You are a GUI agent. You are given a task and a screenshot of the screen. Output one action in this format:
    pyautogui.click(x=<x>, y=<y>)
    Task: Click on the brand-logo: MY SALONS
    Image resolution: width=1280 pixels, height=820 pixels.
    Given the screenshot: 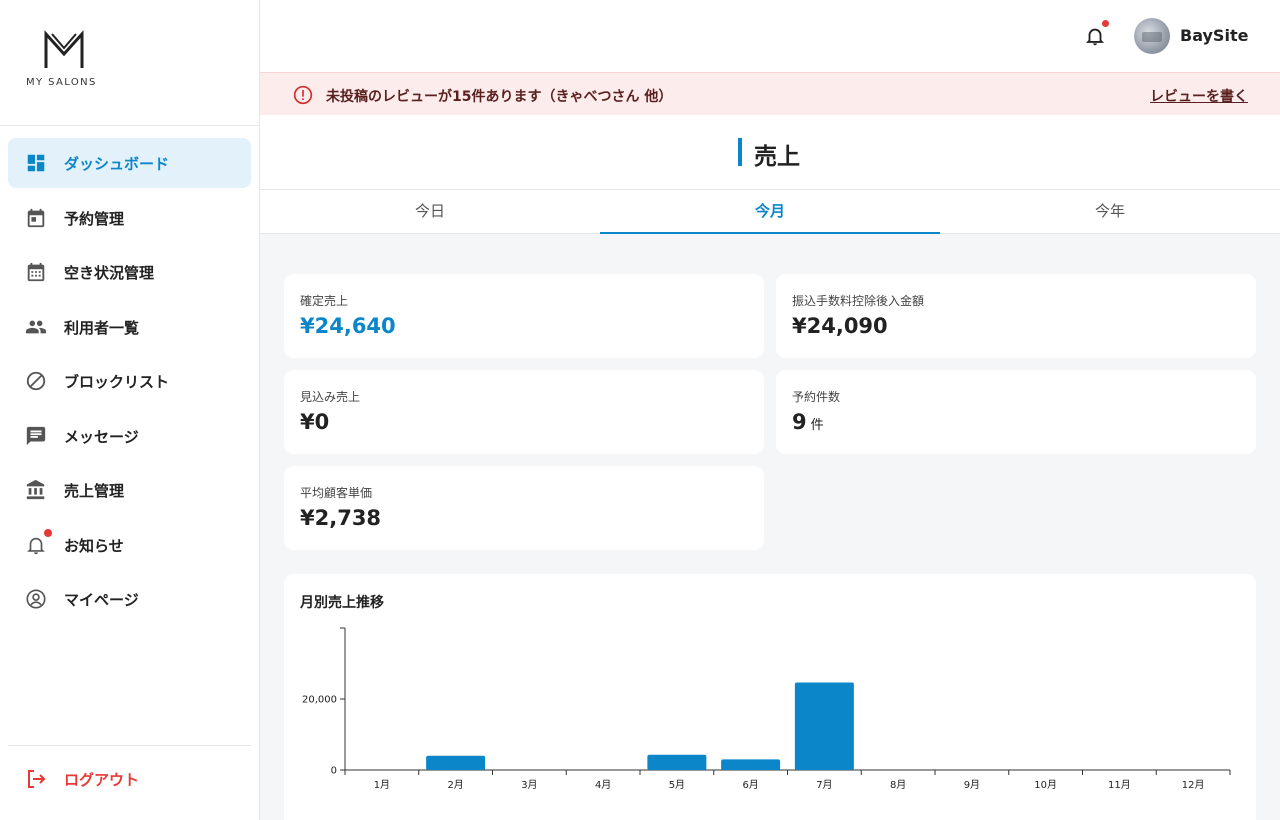 What is the action you would take?
    pyautogui.click(x=65, y=60)
    